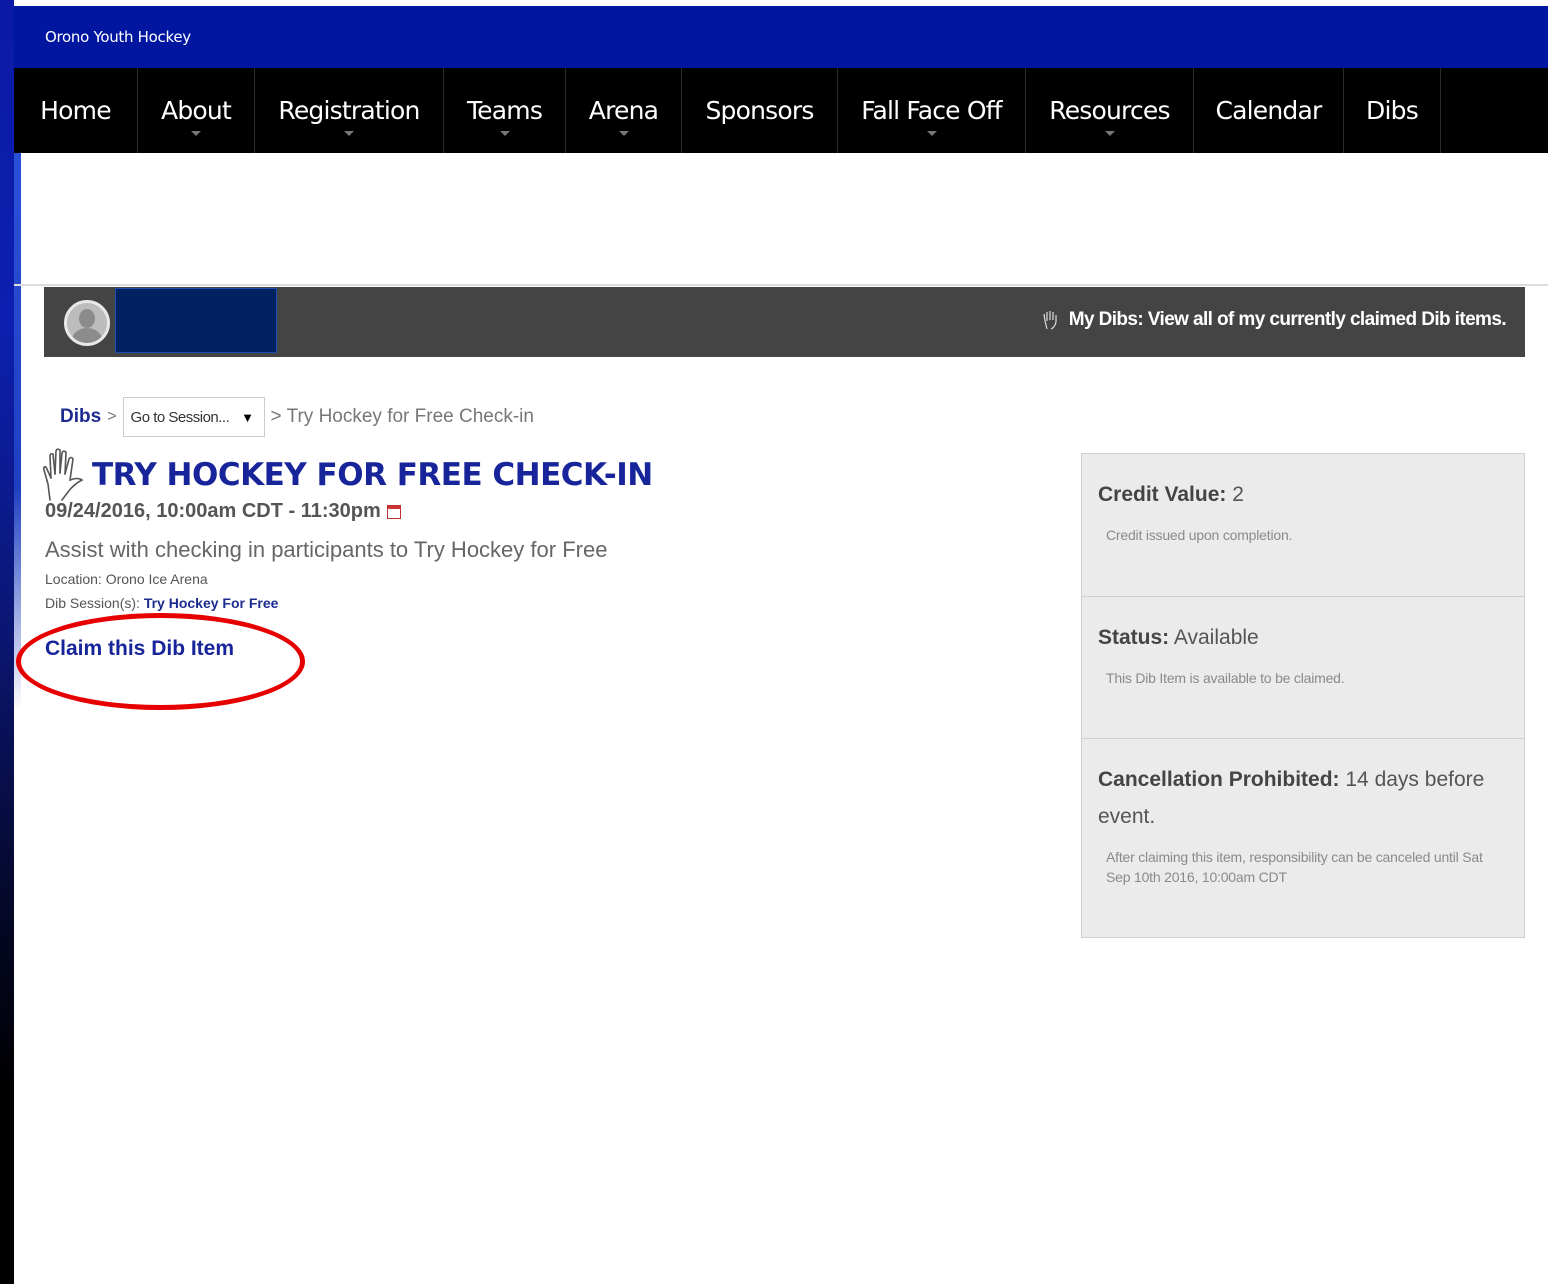 This screenshot has width=1557, height=1284. I want to click on breadcrumb-dibs-link: Dibs, so click(80, 417).